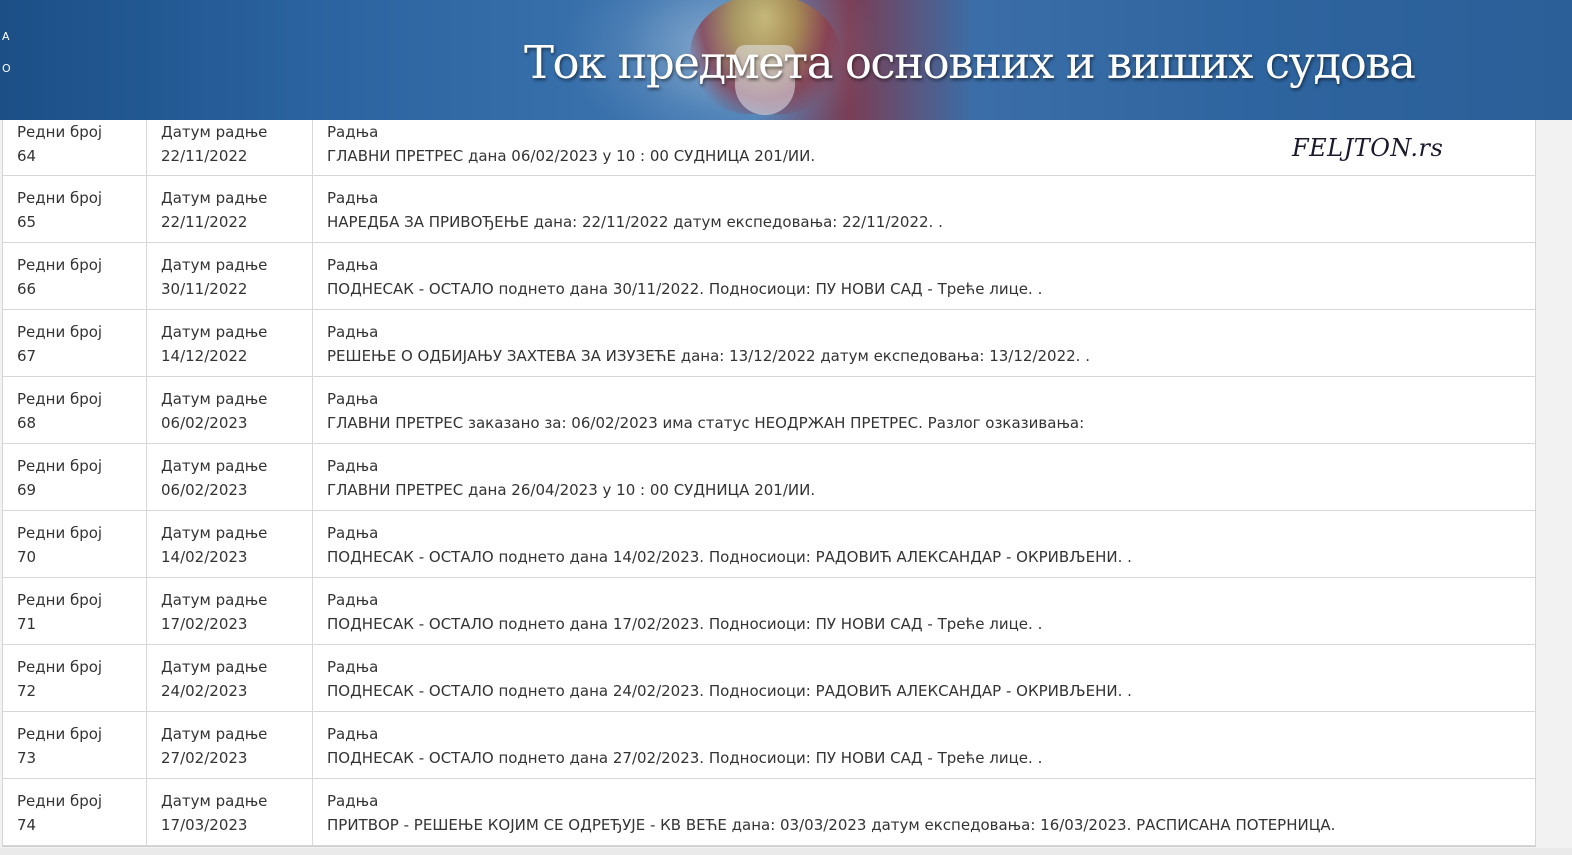 The width and height of the screenshot is (1572, 855). What do you see at coordinates (27, 423) in the screenshot?
I see `cell-value: 68` at bounding box center [27, 423].